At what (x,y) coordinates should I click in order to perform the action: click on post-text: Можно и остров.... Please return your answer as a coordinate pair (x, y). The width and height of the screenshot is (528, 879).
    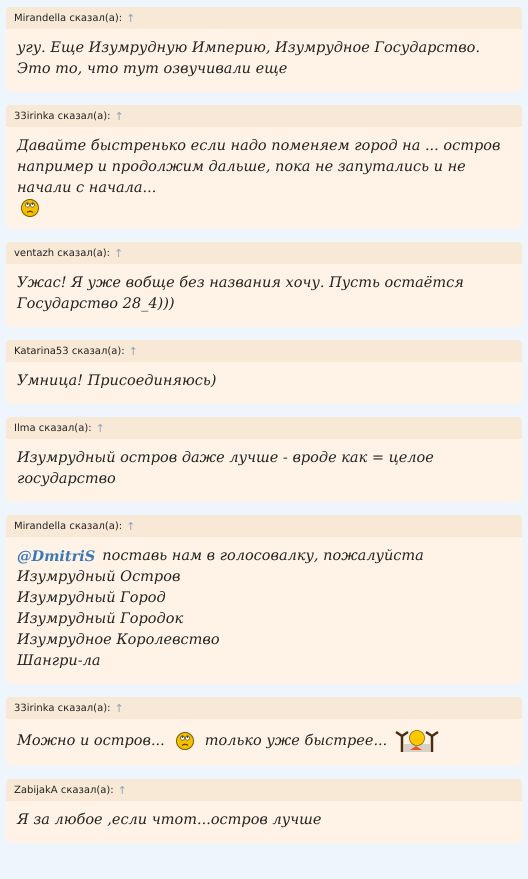
    Looking at the image, I should click on (91, 741).